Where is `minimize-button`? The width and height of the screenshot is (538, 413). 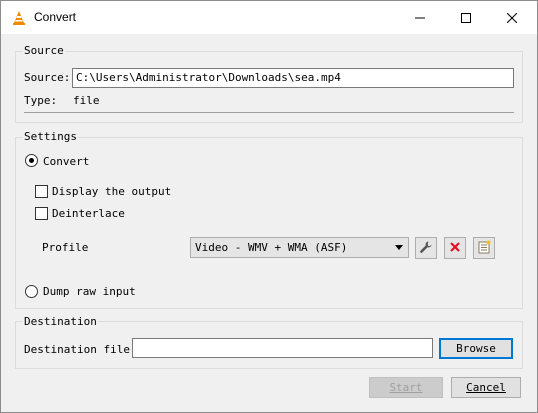 minimize-button is located at coordinates (420, 17).